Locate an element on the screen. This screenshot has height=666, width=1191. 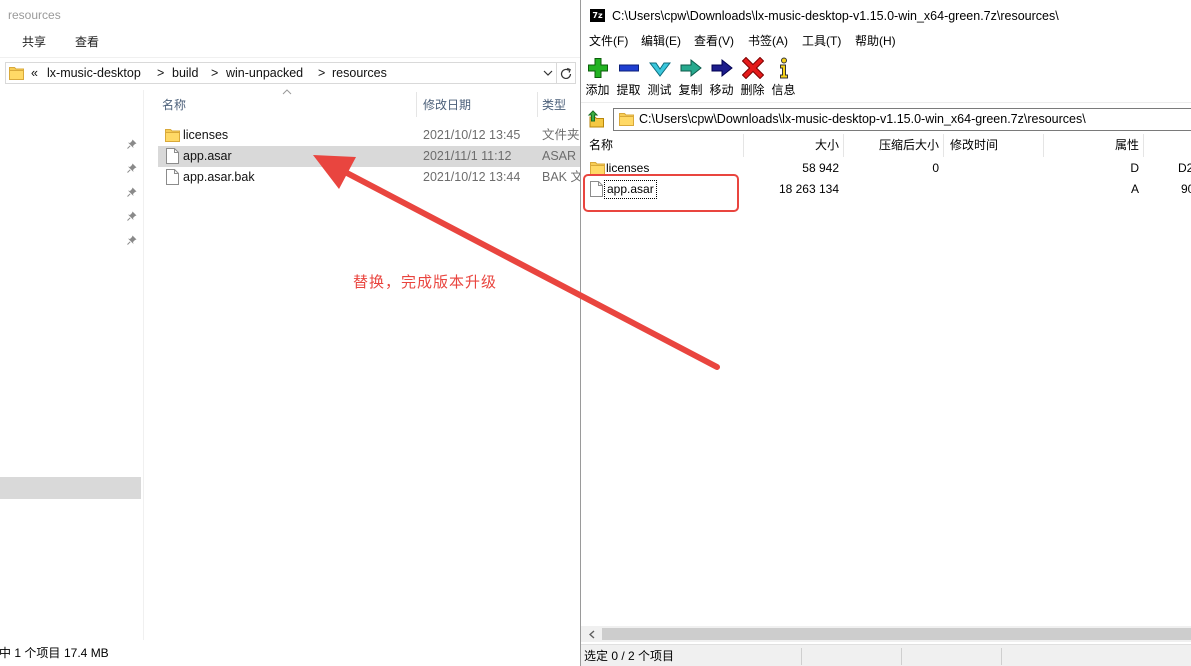
file-type: ASAR 文件 is located at coordinates (561, 156).